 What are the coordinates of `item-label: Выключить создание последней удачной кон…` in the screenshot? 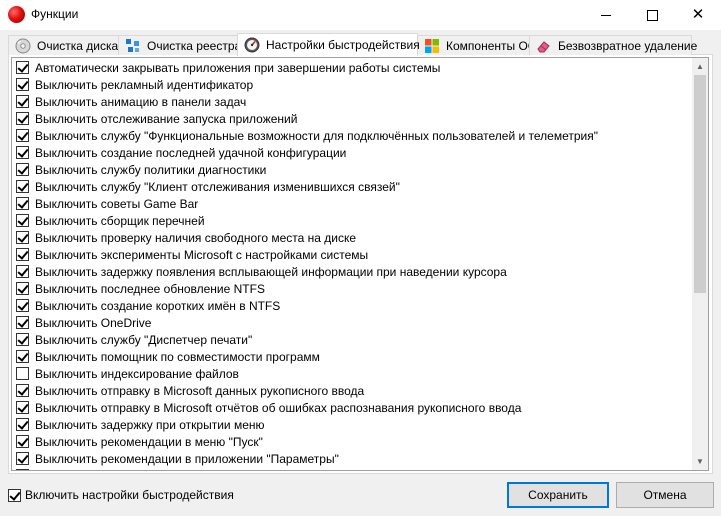 It's located at (191, 152).